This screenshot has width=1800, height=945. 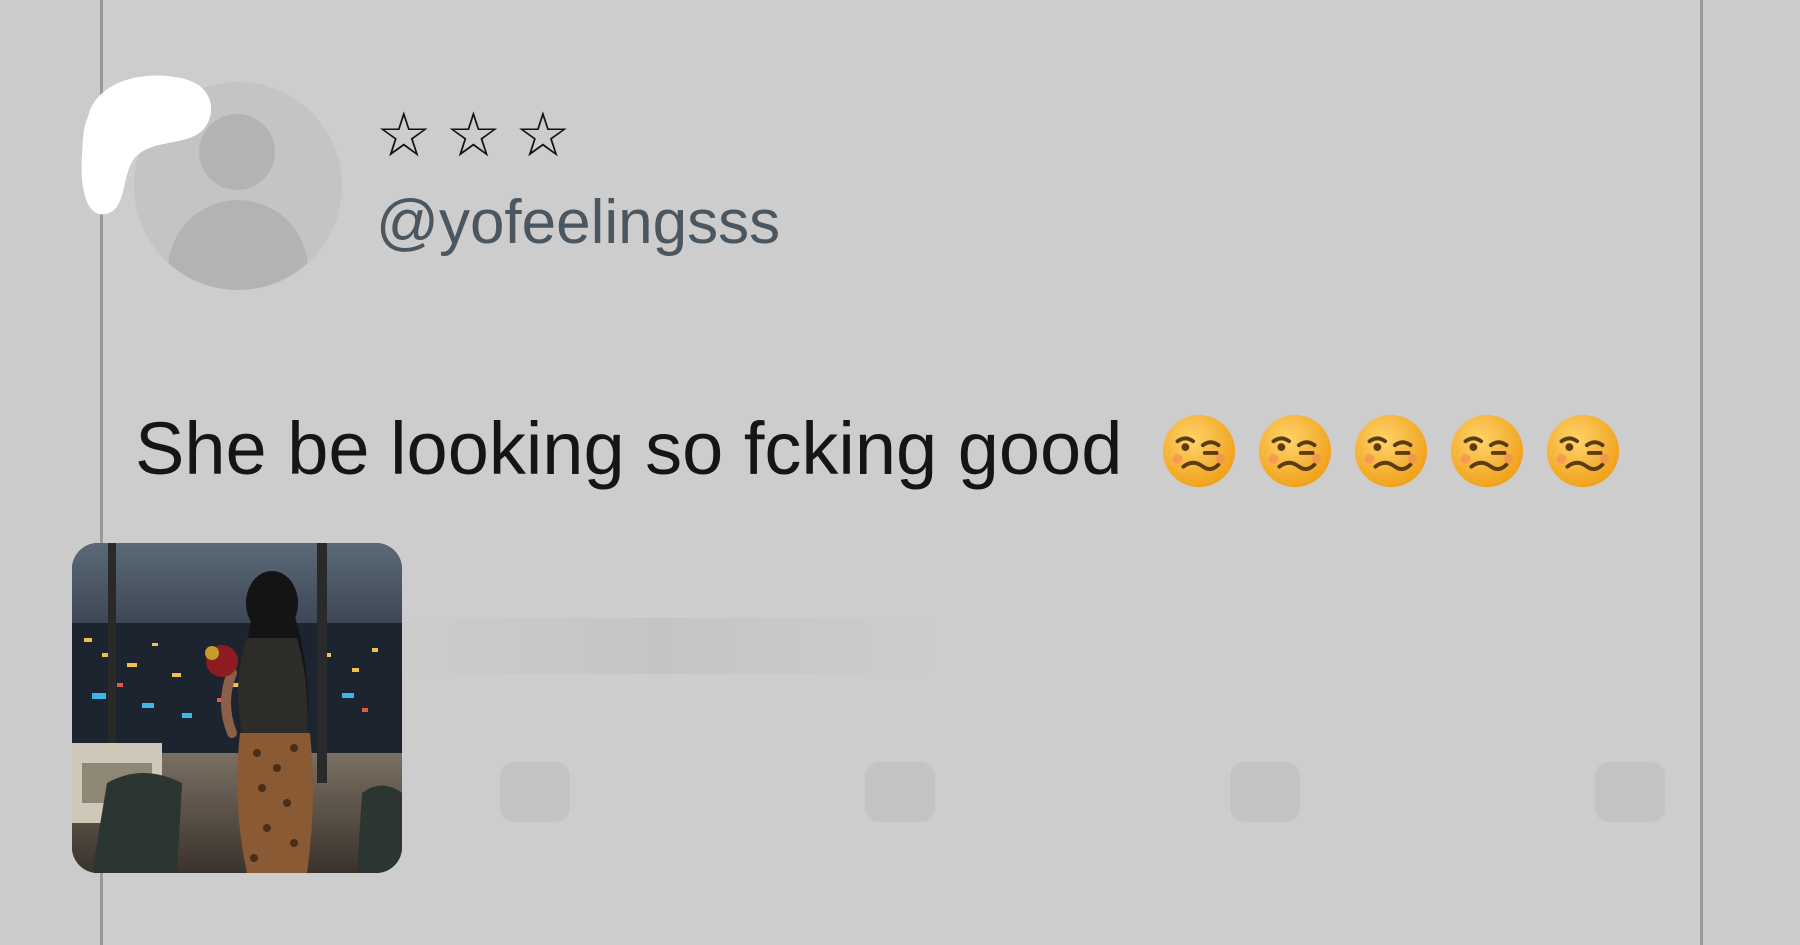 What do you see at coordinates (1265, 792) in the screenshot?
I see `like-icon` at bounding box center [1265, 792].